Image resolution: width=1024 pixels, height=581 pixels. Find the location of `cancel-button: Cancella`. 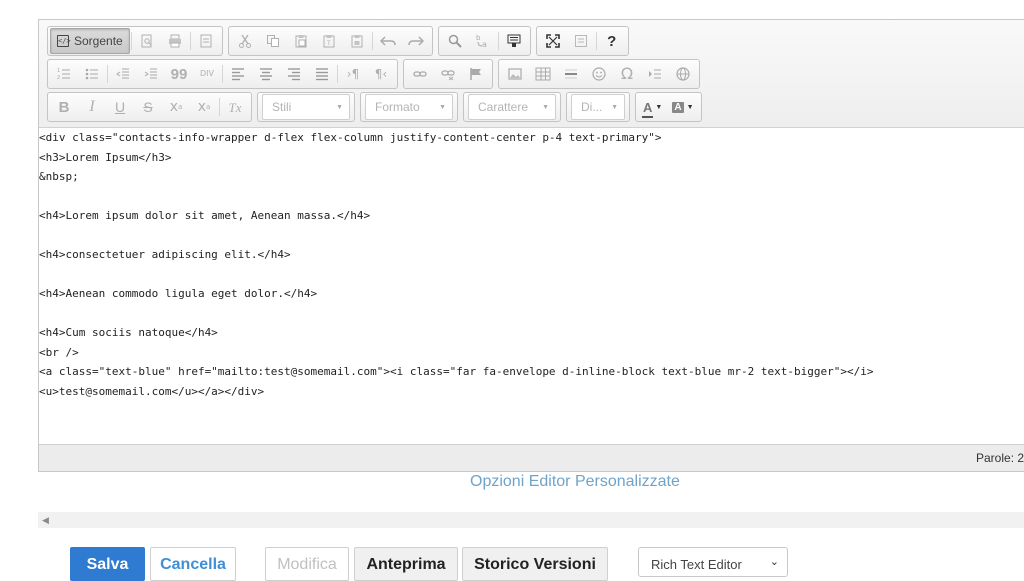

cancel-button: Cancella is located at coordinates (193, 564).